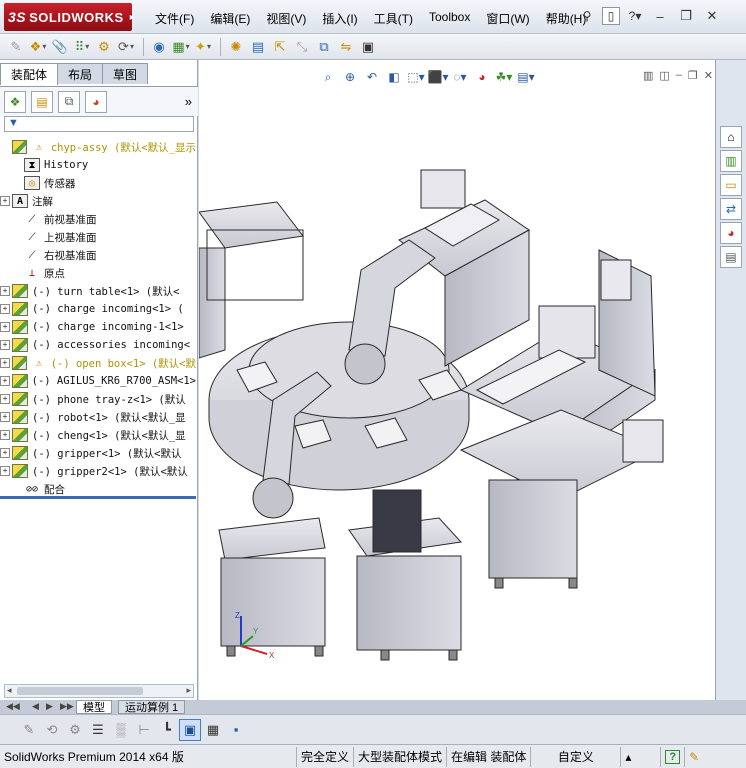 The height and width of the screenshot is (768, 746). What do you see at coordinates (731, 185) in the screenshot?
I see `file-explorer-icon: ▭` at bounding box center [731, 185].